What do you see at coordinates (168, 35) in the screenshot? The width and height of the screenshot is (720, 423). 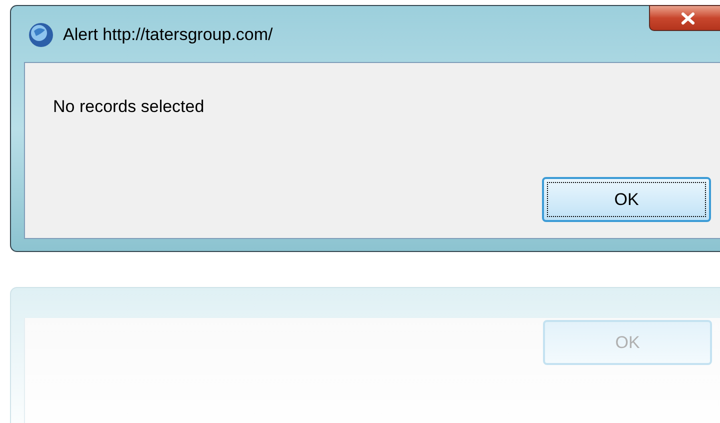 I see `window-title: Alert http://tatersgroup.com/` at bounding box center [168, 35].